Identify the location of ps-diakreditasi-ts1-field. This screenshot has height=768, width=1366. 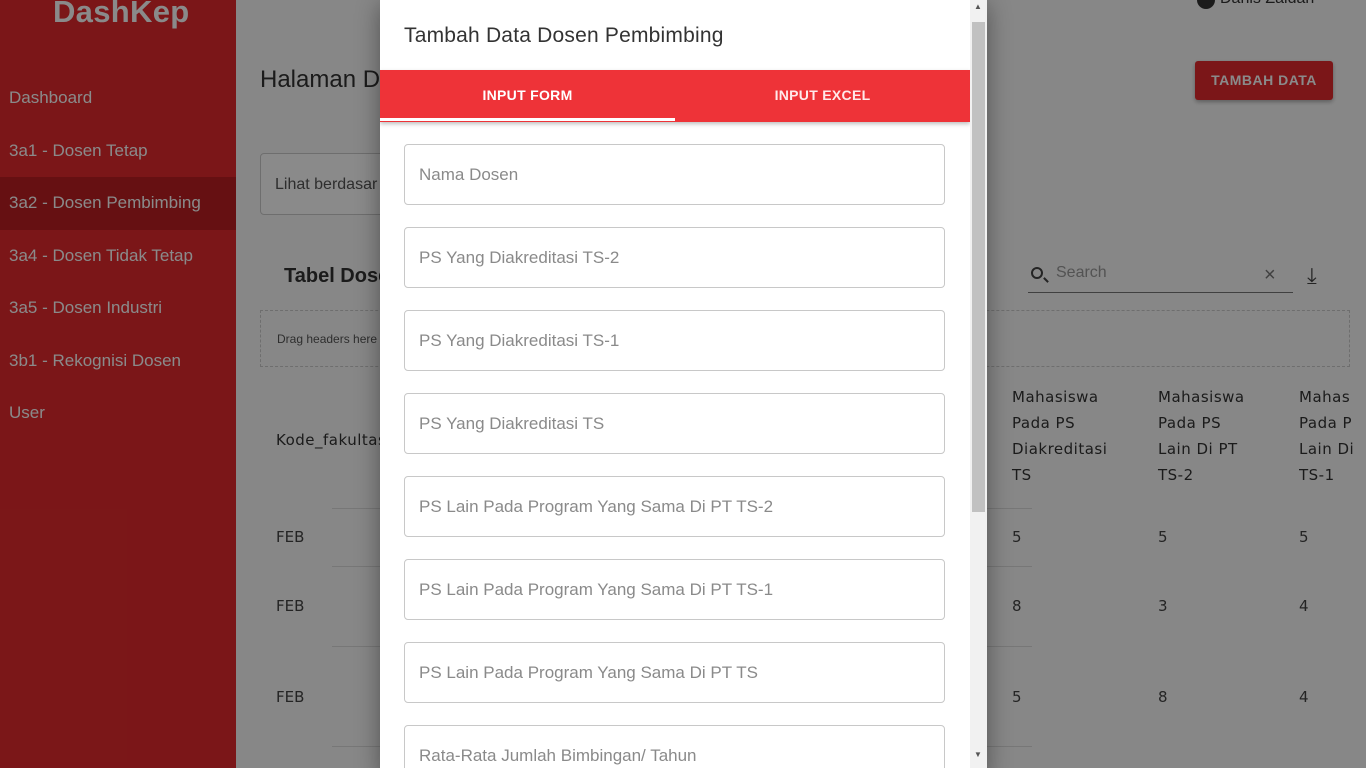
(674, 340).